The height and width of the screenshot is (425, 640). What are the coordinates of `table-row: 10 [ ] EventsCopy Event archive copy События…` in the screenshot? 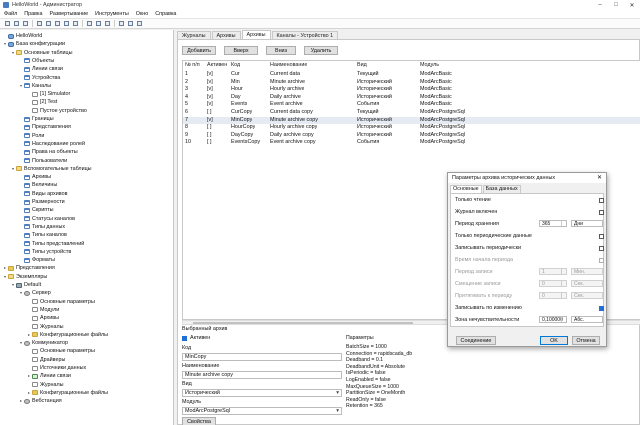 It's located at (411, 143).